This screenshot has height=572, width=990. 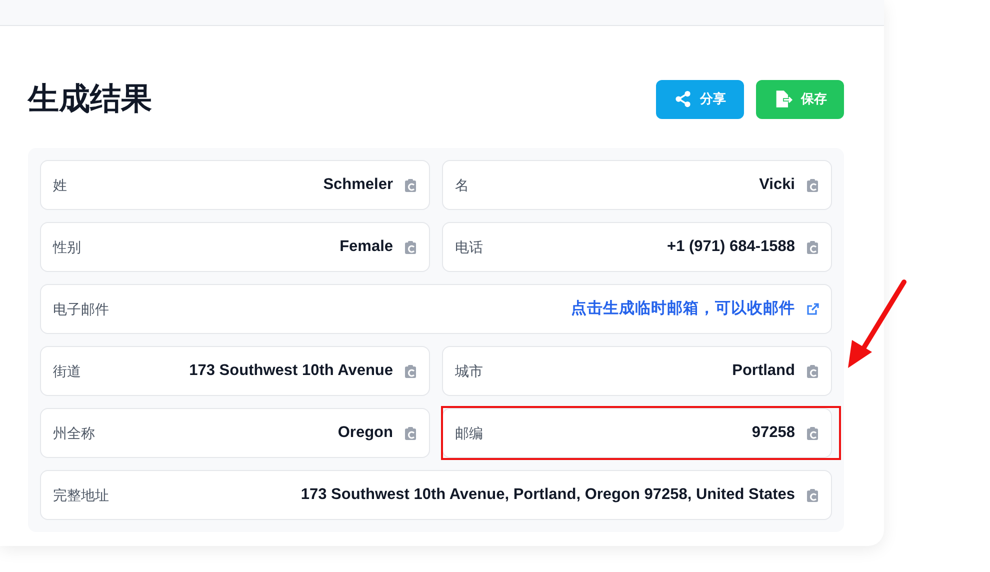 What do you see at coordinates (358, 185) in the screenshot?
I see `field-value: Schmeler` at bounding box center [358, 185].